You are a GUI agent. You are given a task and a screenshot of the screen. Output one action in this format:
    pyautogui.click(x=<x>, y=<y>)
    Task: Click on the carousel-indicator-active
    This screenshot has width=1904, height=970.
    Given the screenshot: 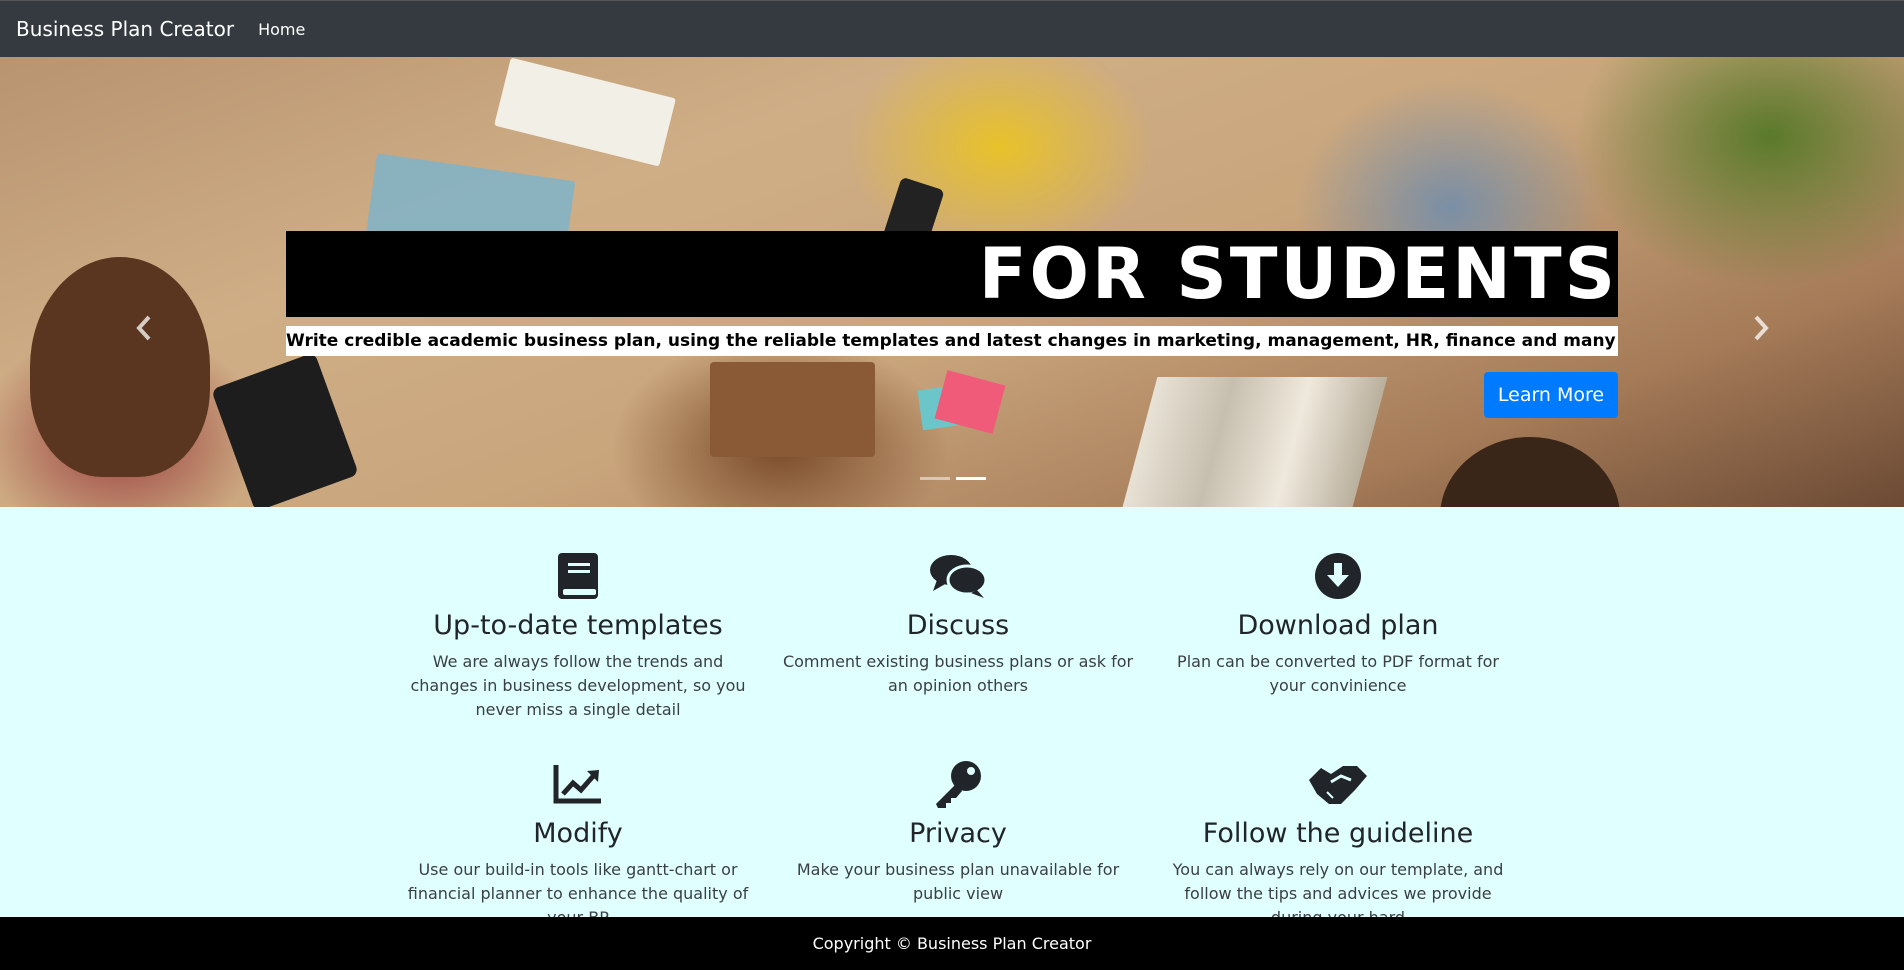 What is the action you would take?
    pyautogui.click(x=971, y=478)
    